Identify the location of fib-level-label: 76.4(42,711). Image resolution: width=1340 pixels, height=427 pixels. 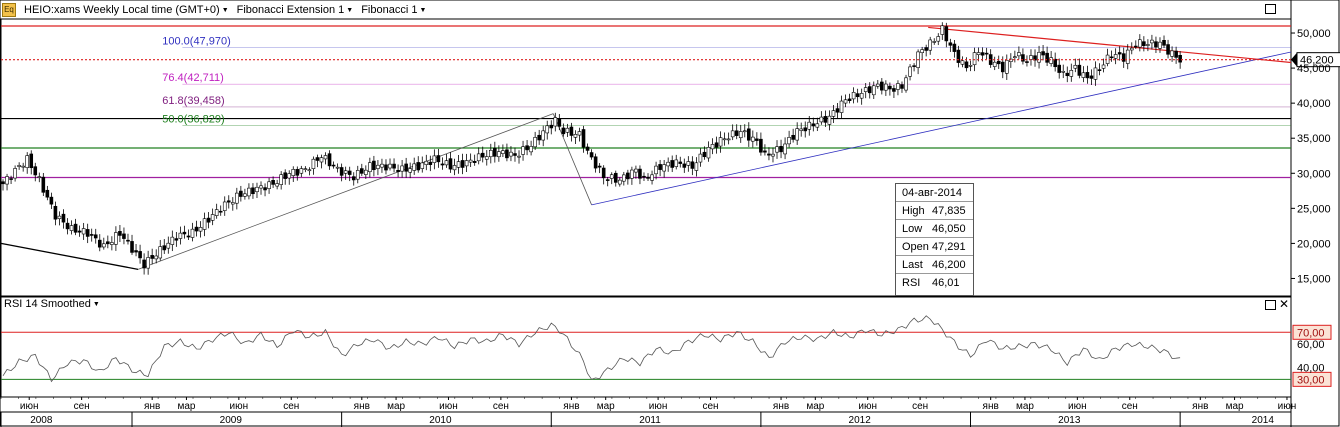
(193, 78).